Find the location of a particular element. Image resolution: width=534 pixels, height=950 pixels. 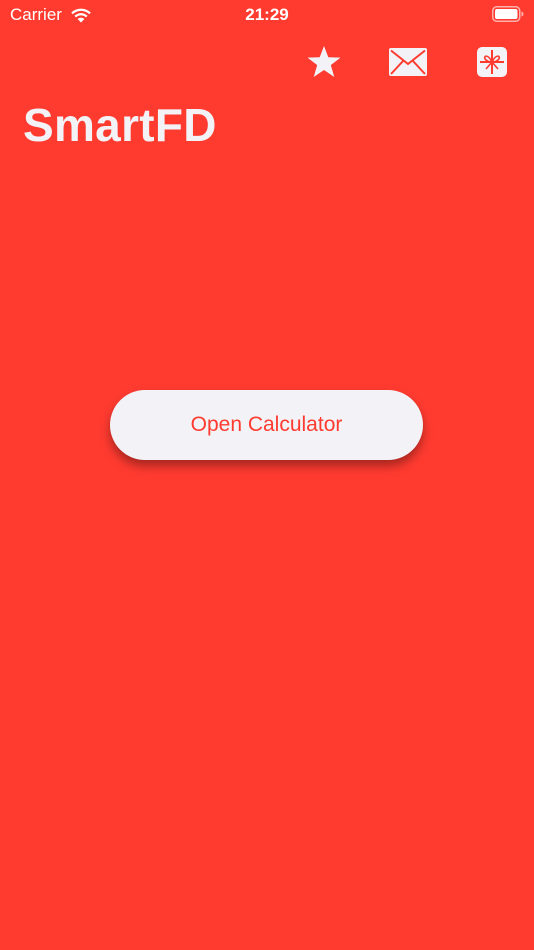

envelope-icon is located at coordinates (408, 62).